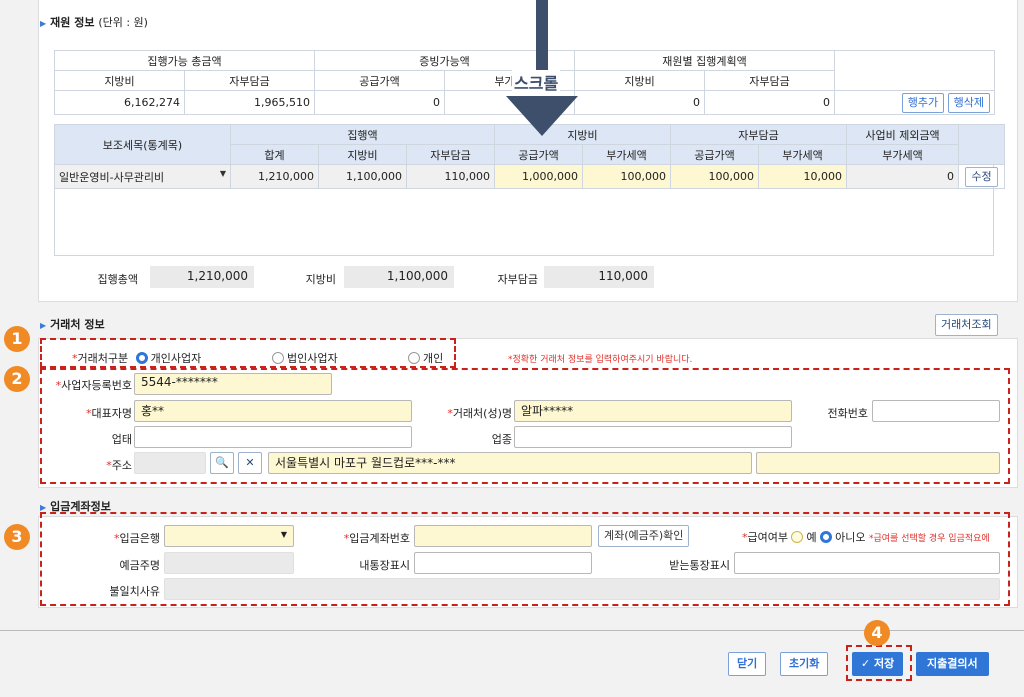  What do you see at coordinates (538, 176) in the screenshot?
I see `detail-cell: 1,000,000` at bounding box center [538, 176].